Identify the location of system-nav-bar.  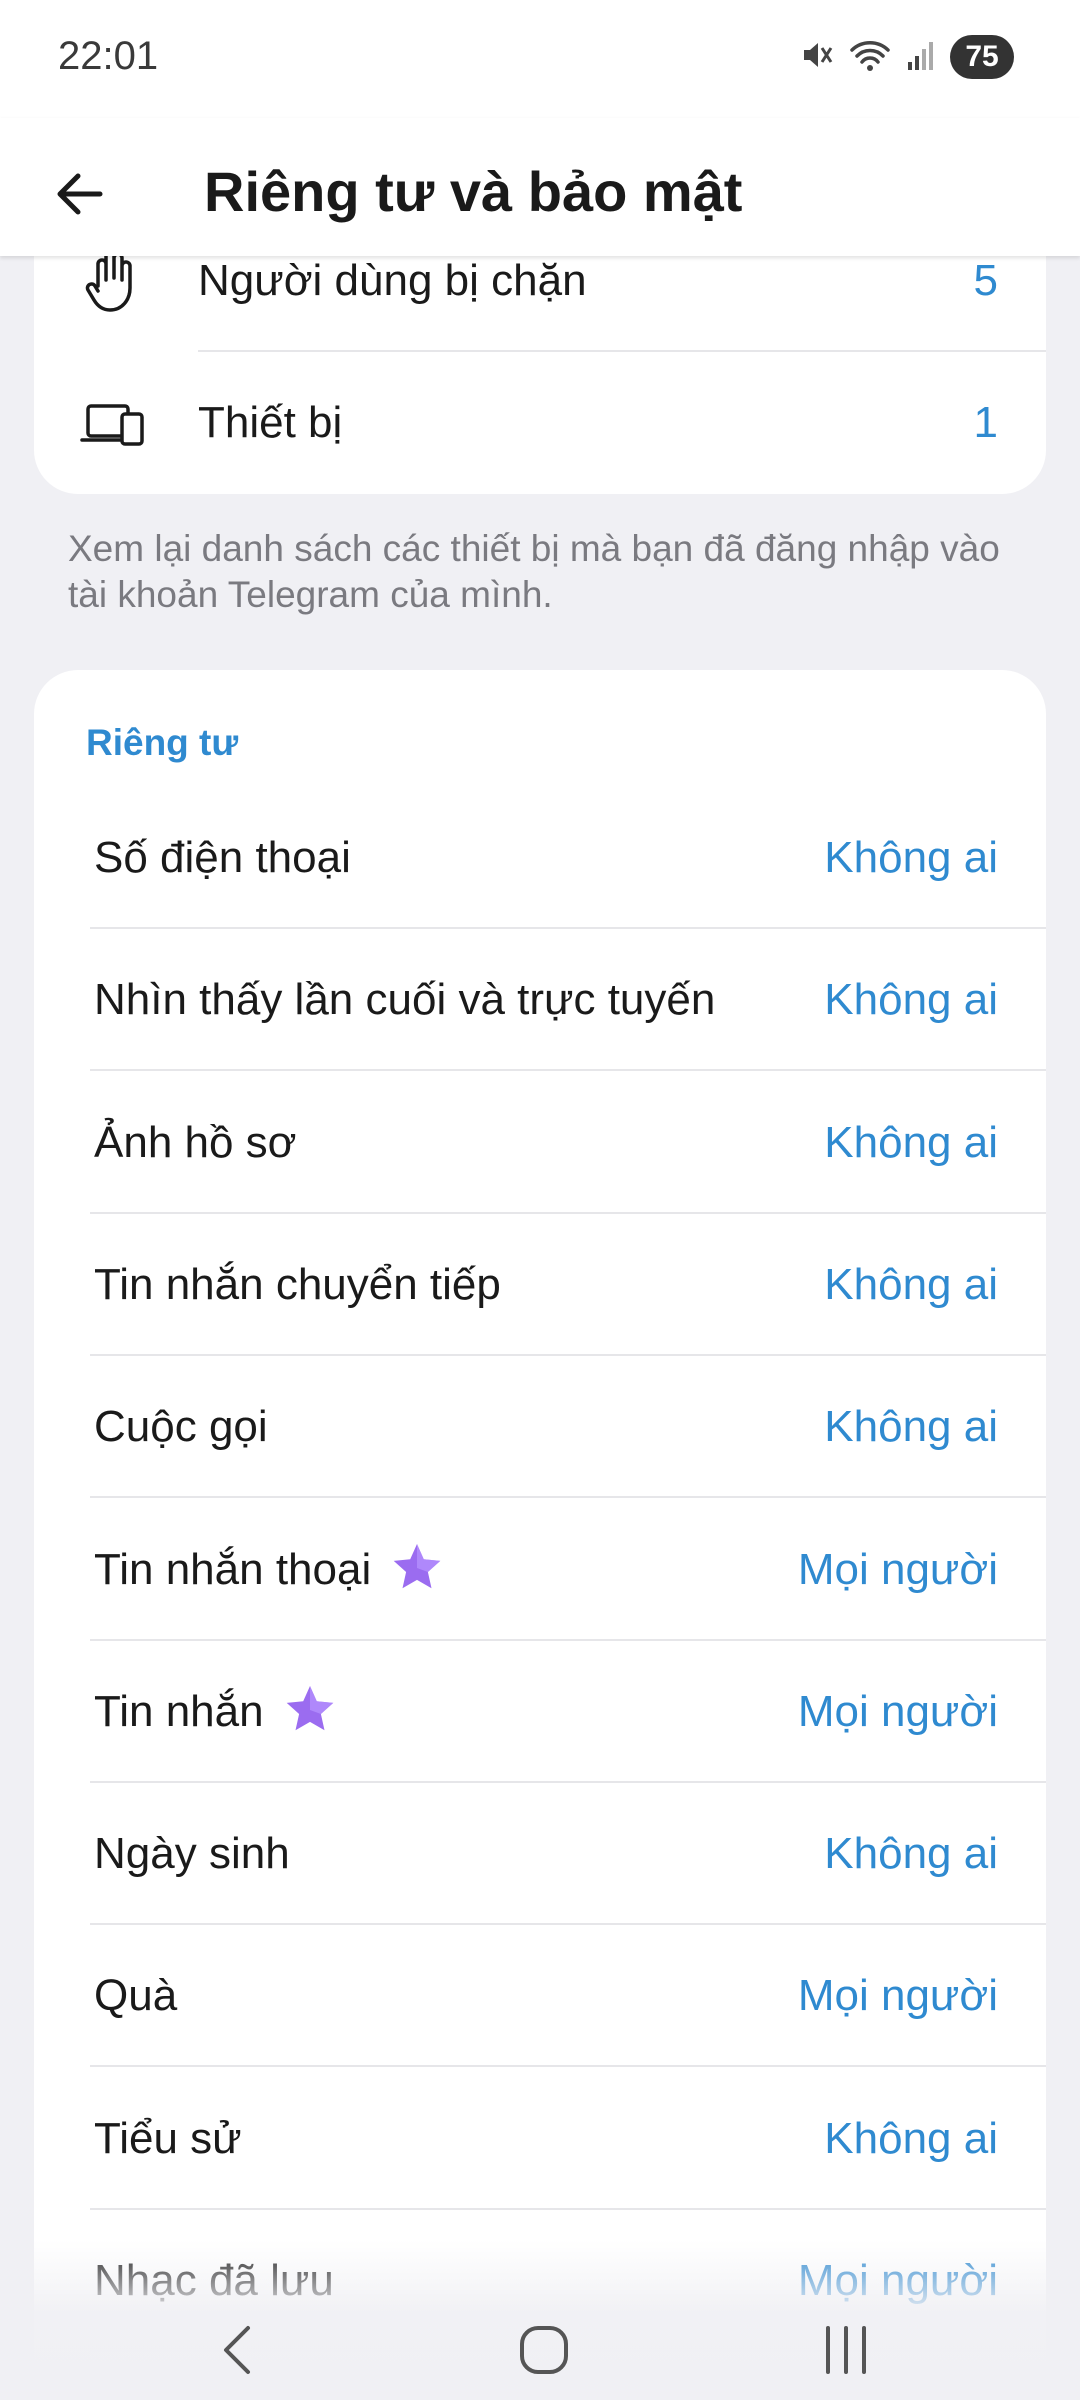
(540, 2320).